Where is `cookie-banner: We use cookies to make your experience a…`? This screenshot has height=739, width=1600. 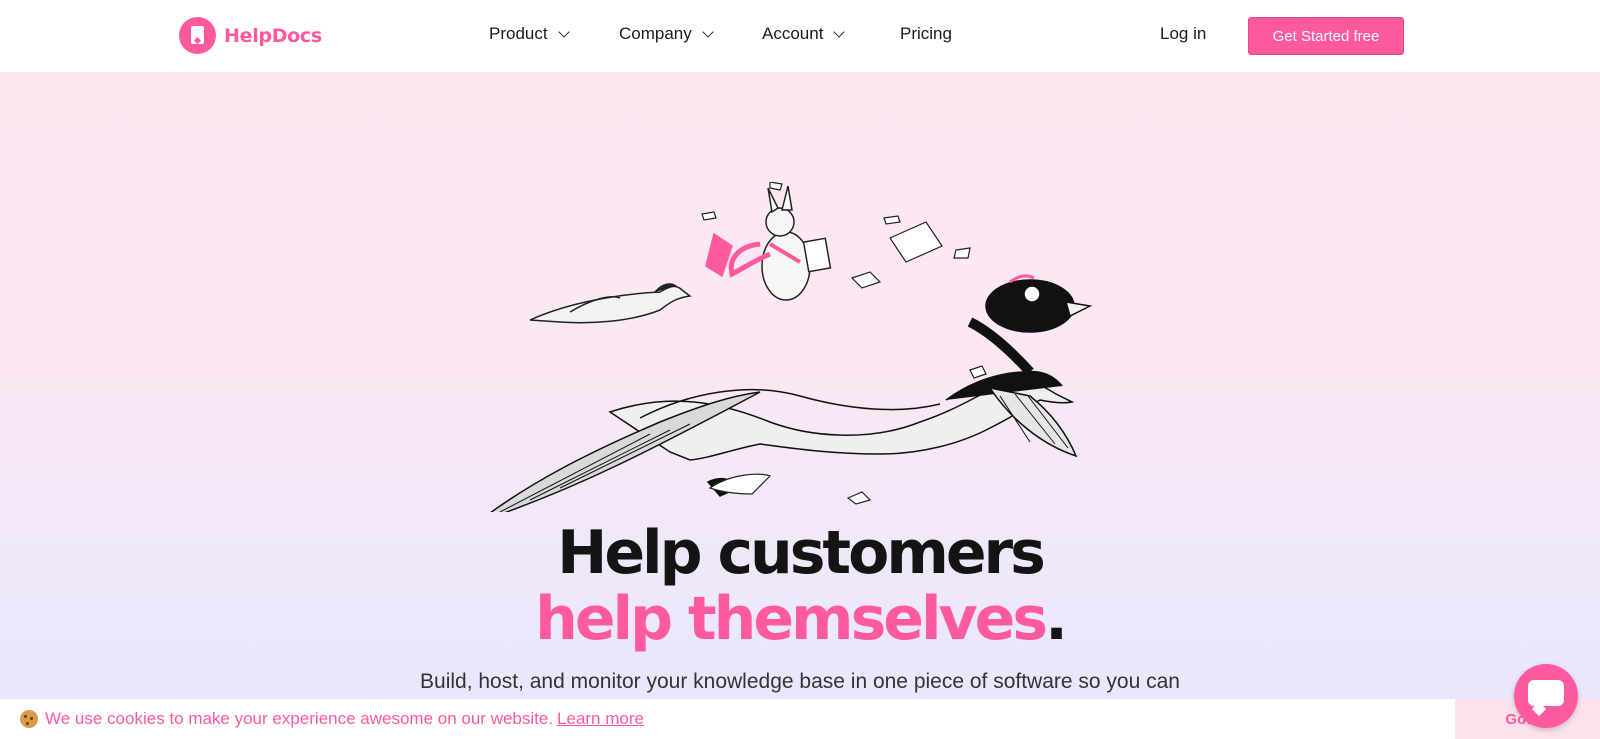
cookie-banner: We use cookies to make your experience a… is located at coordinates (800, 719).